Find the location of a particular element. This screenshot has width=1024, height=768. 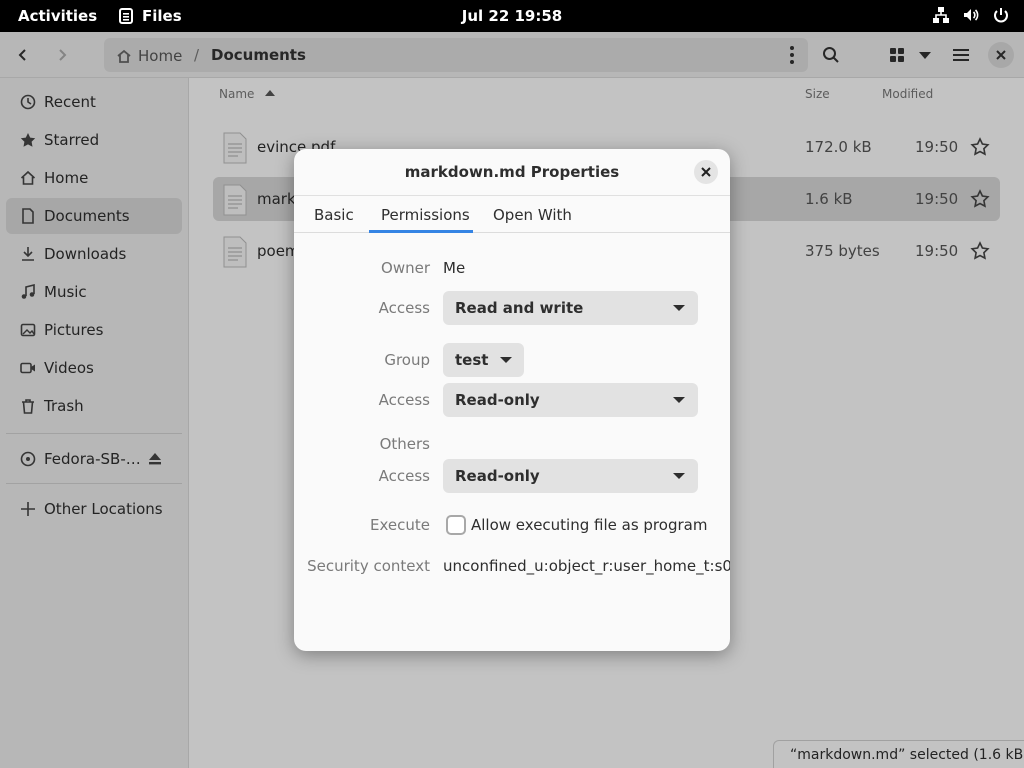

volume-icon is located at coordinates (971, 15).